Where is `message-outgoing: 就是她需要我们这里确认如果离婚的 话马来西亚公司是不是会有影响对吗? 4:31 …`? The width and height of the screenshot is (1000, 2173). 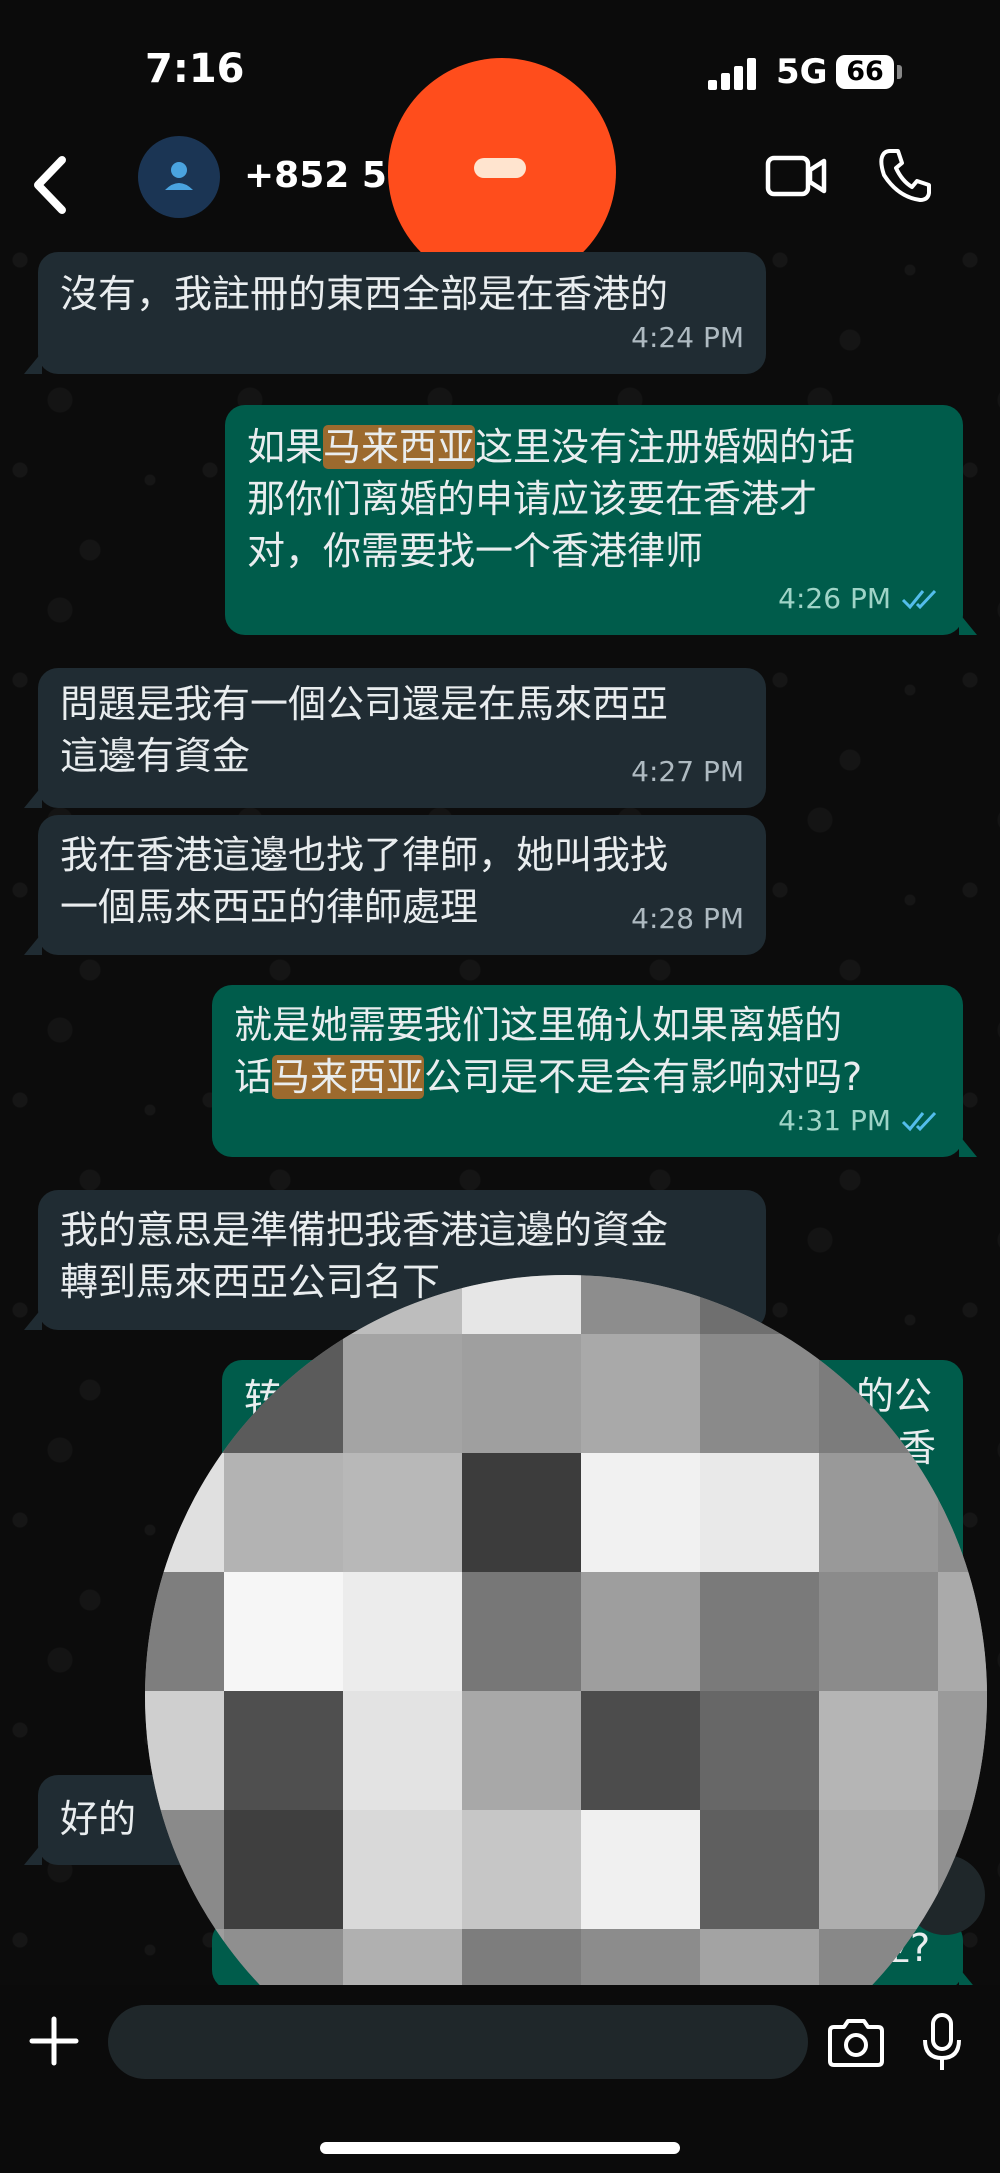 message-outgoing: 就是她需要我们这里确认如果离婚的 话马来西亚公司是不是会有影响对吗? 4:31 … is located at coordinates (594, 1071).